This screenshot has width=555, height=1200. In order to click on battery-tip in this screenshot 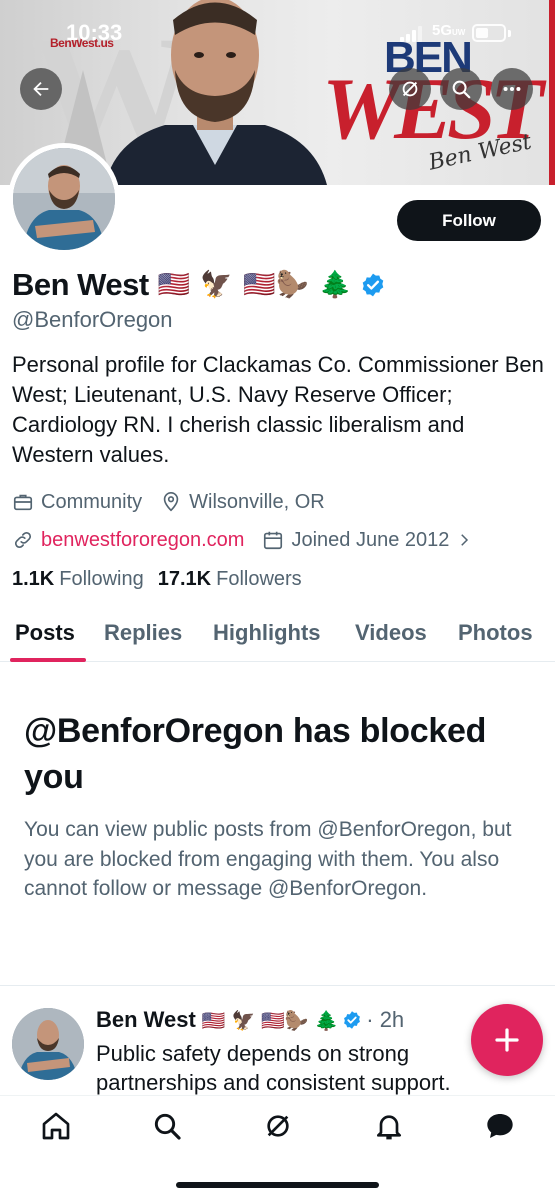, I will do `click(509, 33)`.